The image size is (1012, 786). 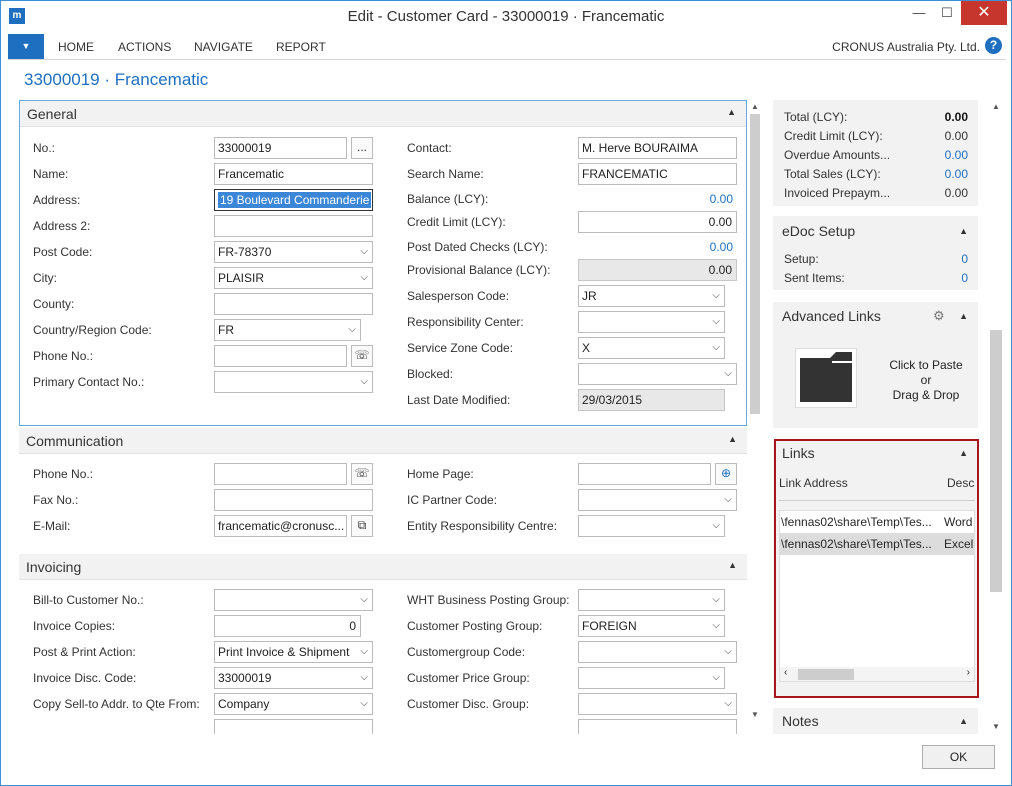 I want to click on phone-field, so click(x=280, y=356).